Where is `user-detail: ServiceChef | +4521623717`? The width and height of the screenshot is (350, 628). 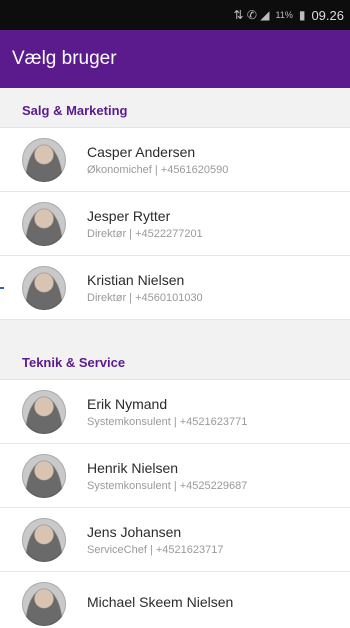 user-detail: ServiceChef | +4521623717 is located at coordinates (155, 549).